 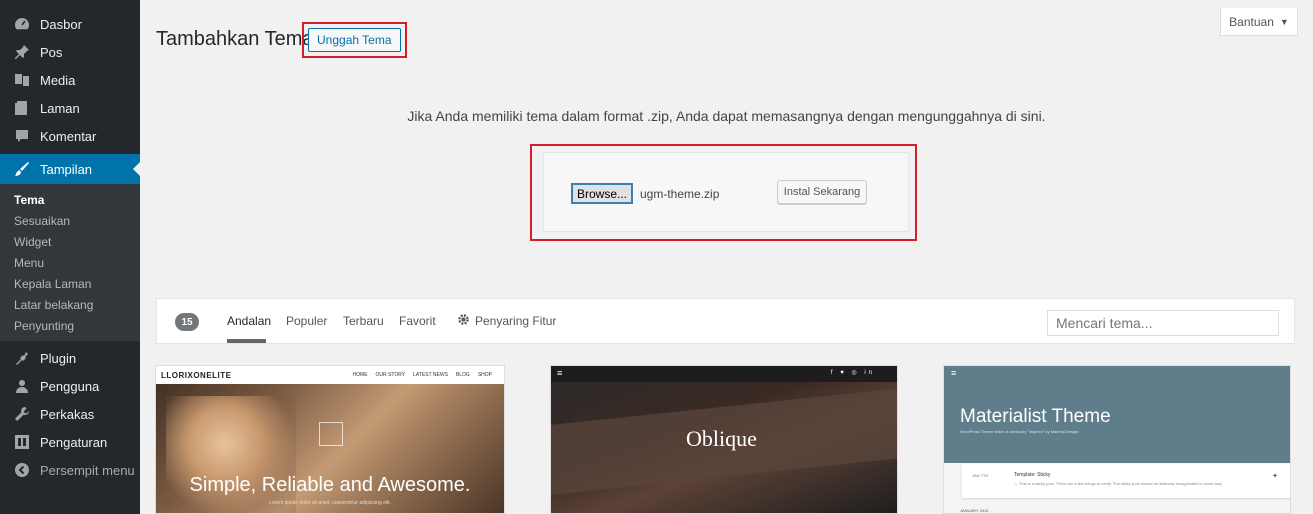 What do you see at coordinates (1251, 21) in the screenshot?
I see `help-label: Bantuan` at bounding box center [1251, 21].